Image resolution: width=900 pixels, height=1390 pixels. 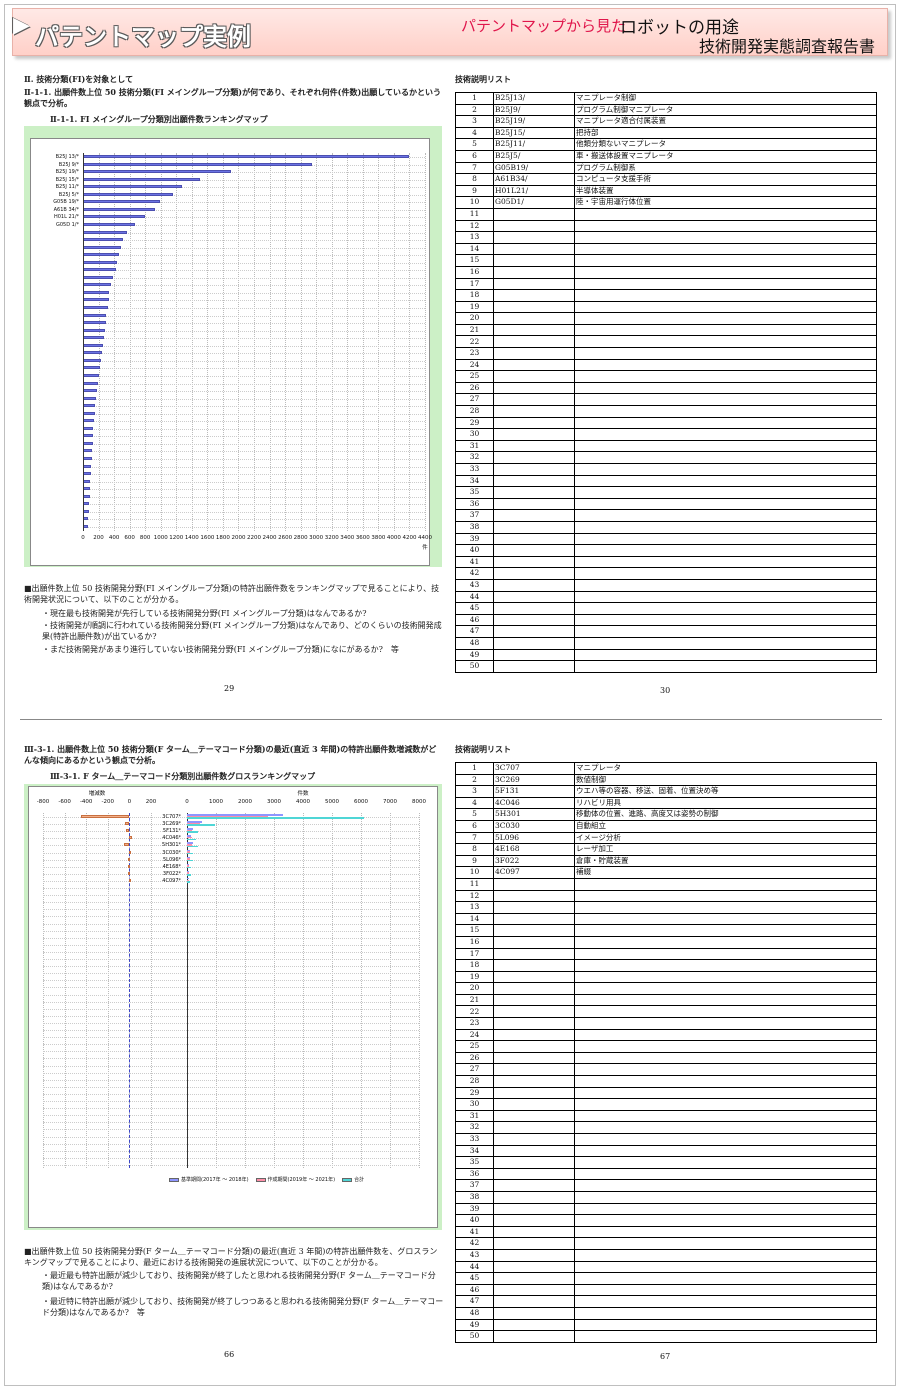 I want to click on table-row: 9 3F022 倉庫・貯蔵装置, so click(x=666, y=861).